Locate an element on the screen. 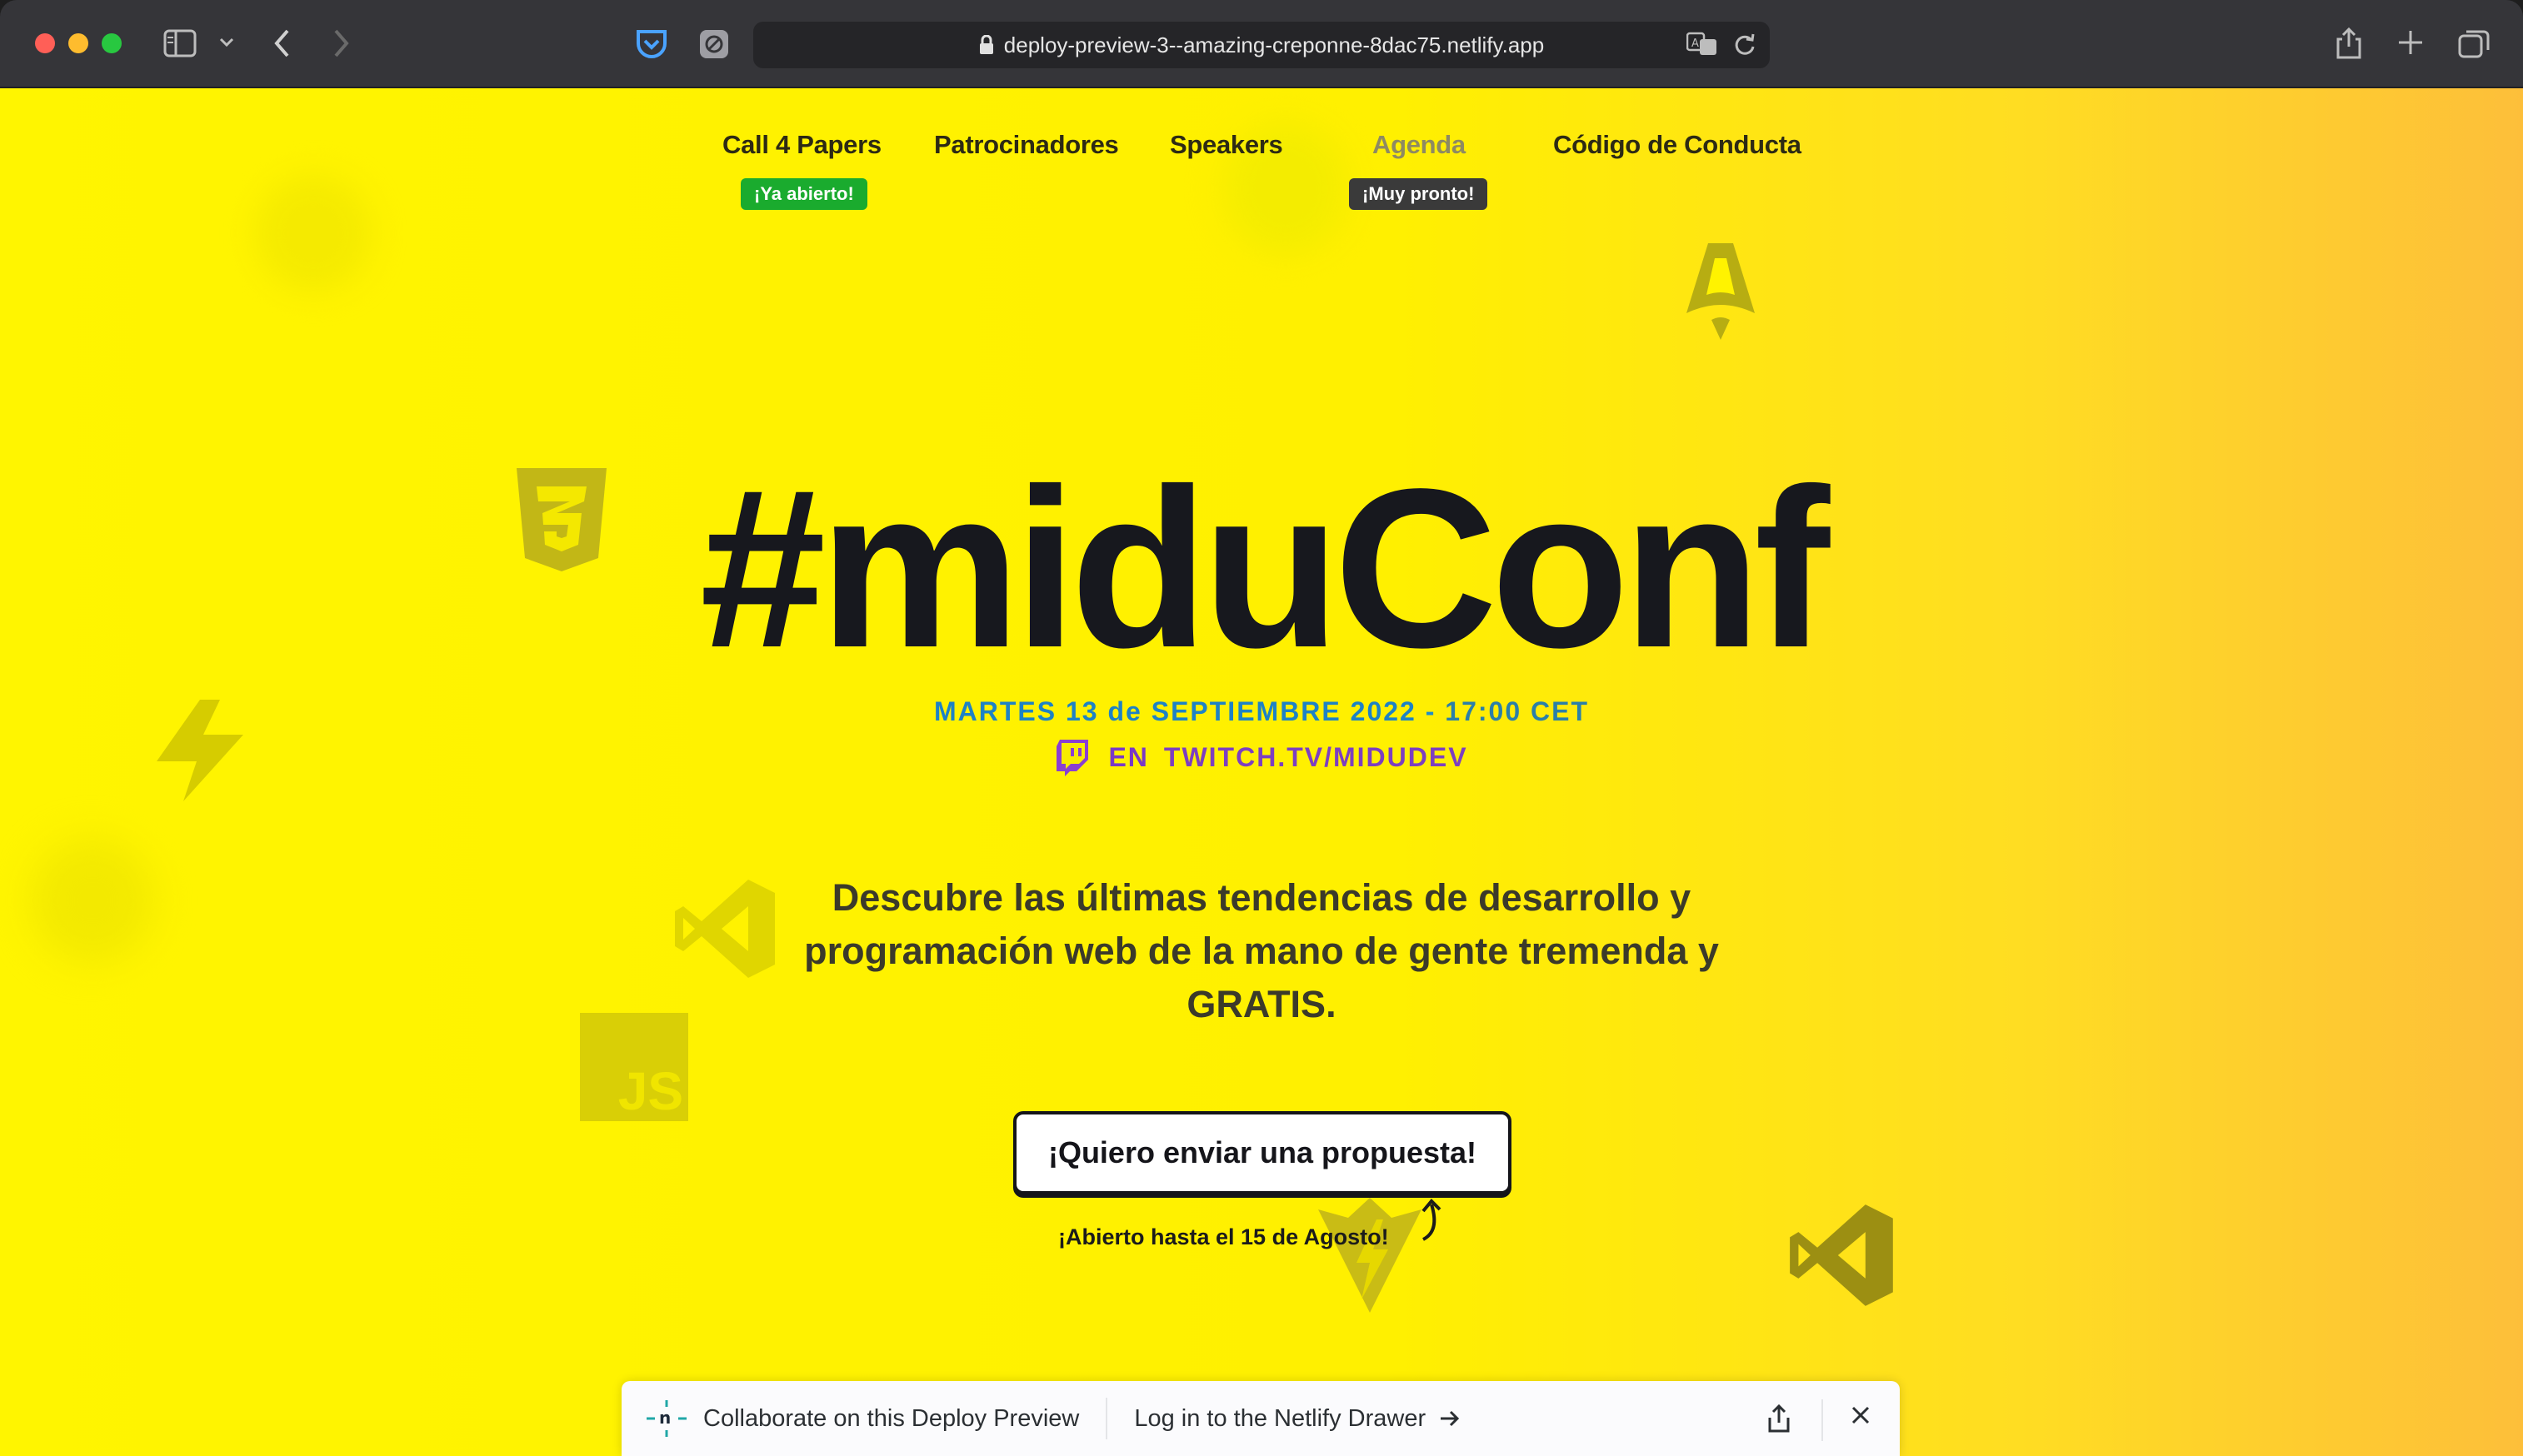 The image size is (2523, 1456). lock-icon is located at coordinates (987, 45).